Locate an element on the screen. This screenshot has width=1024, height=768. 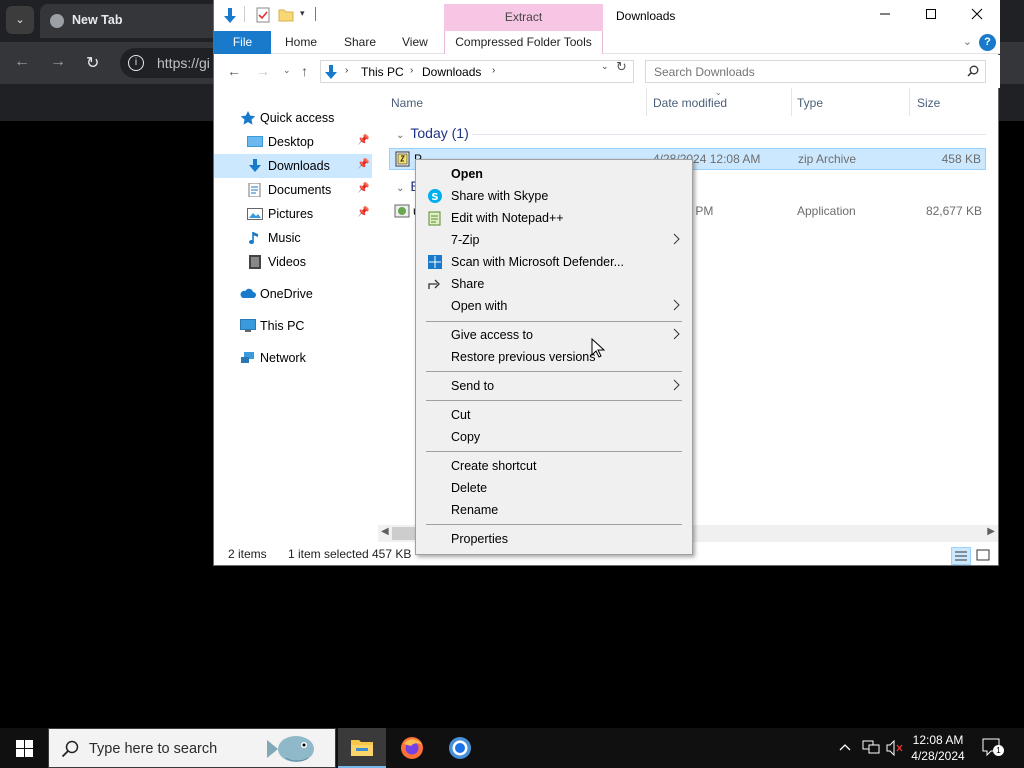
scroll-left-icon: ◀ is located at coordinates (385, 531).